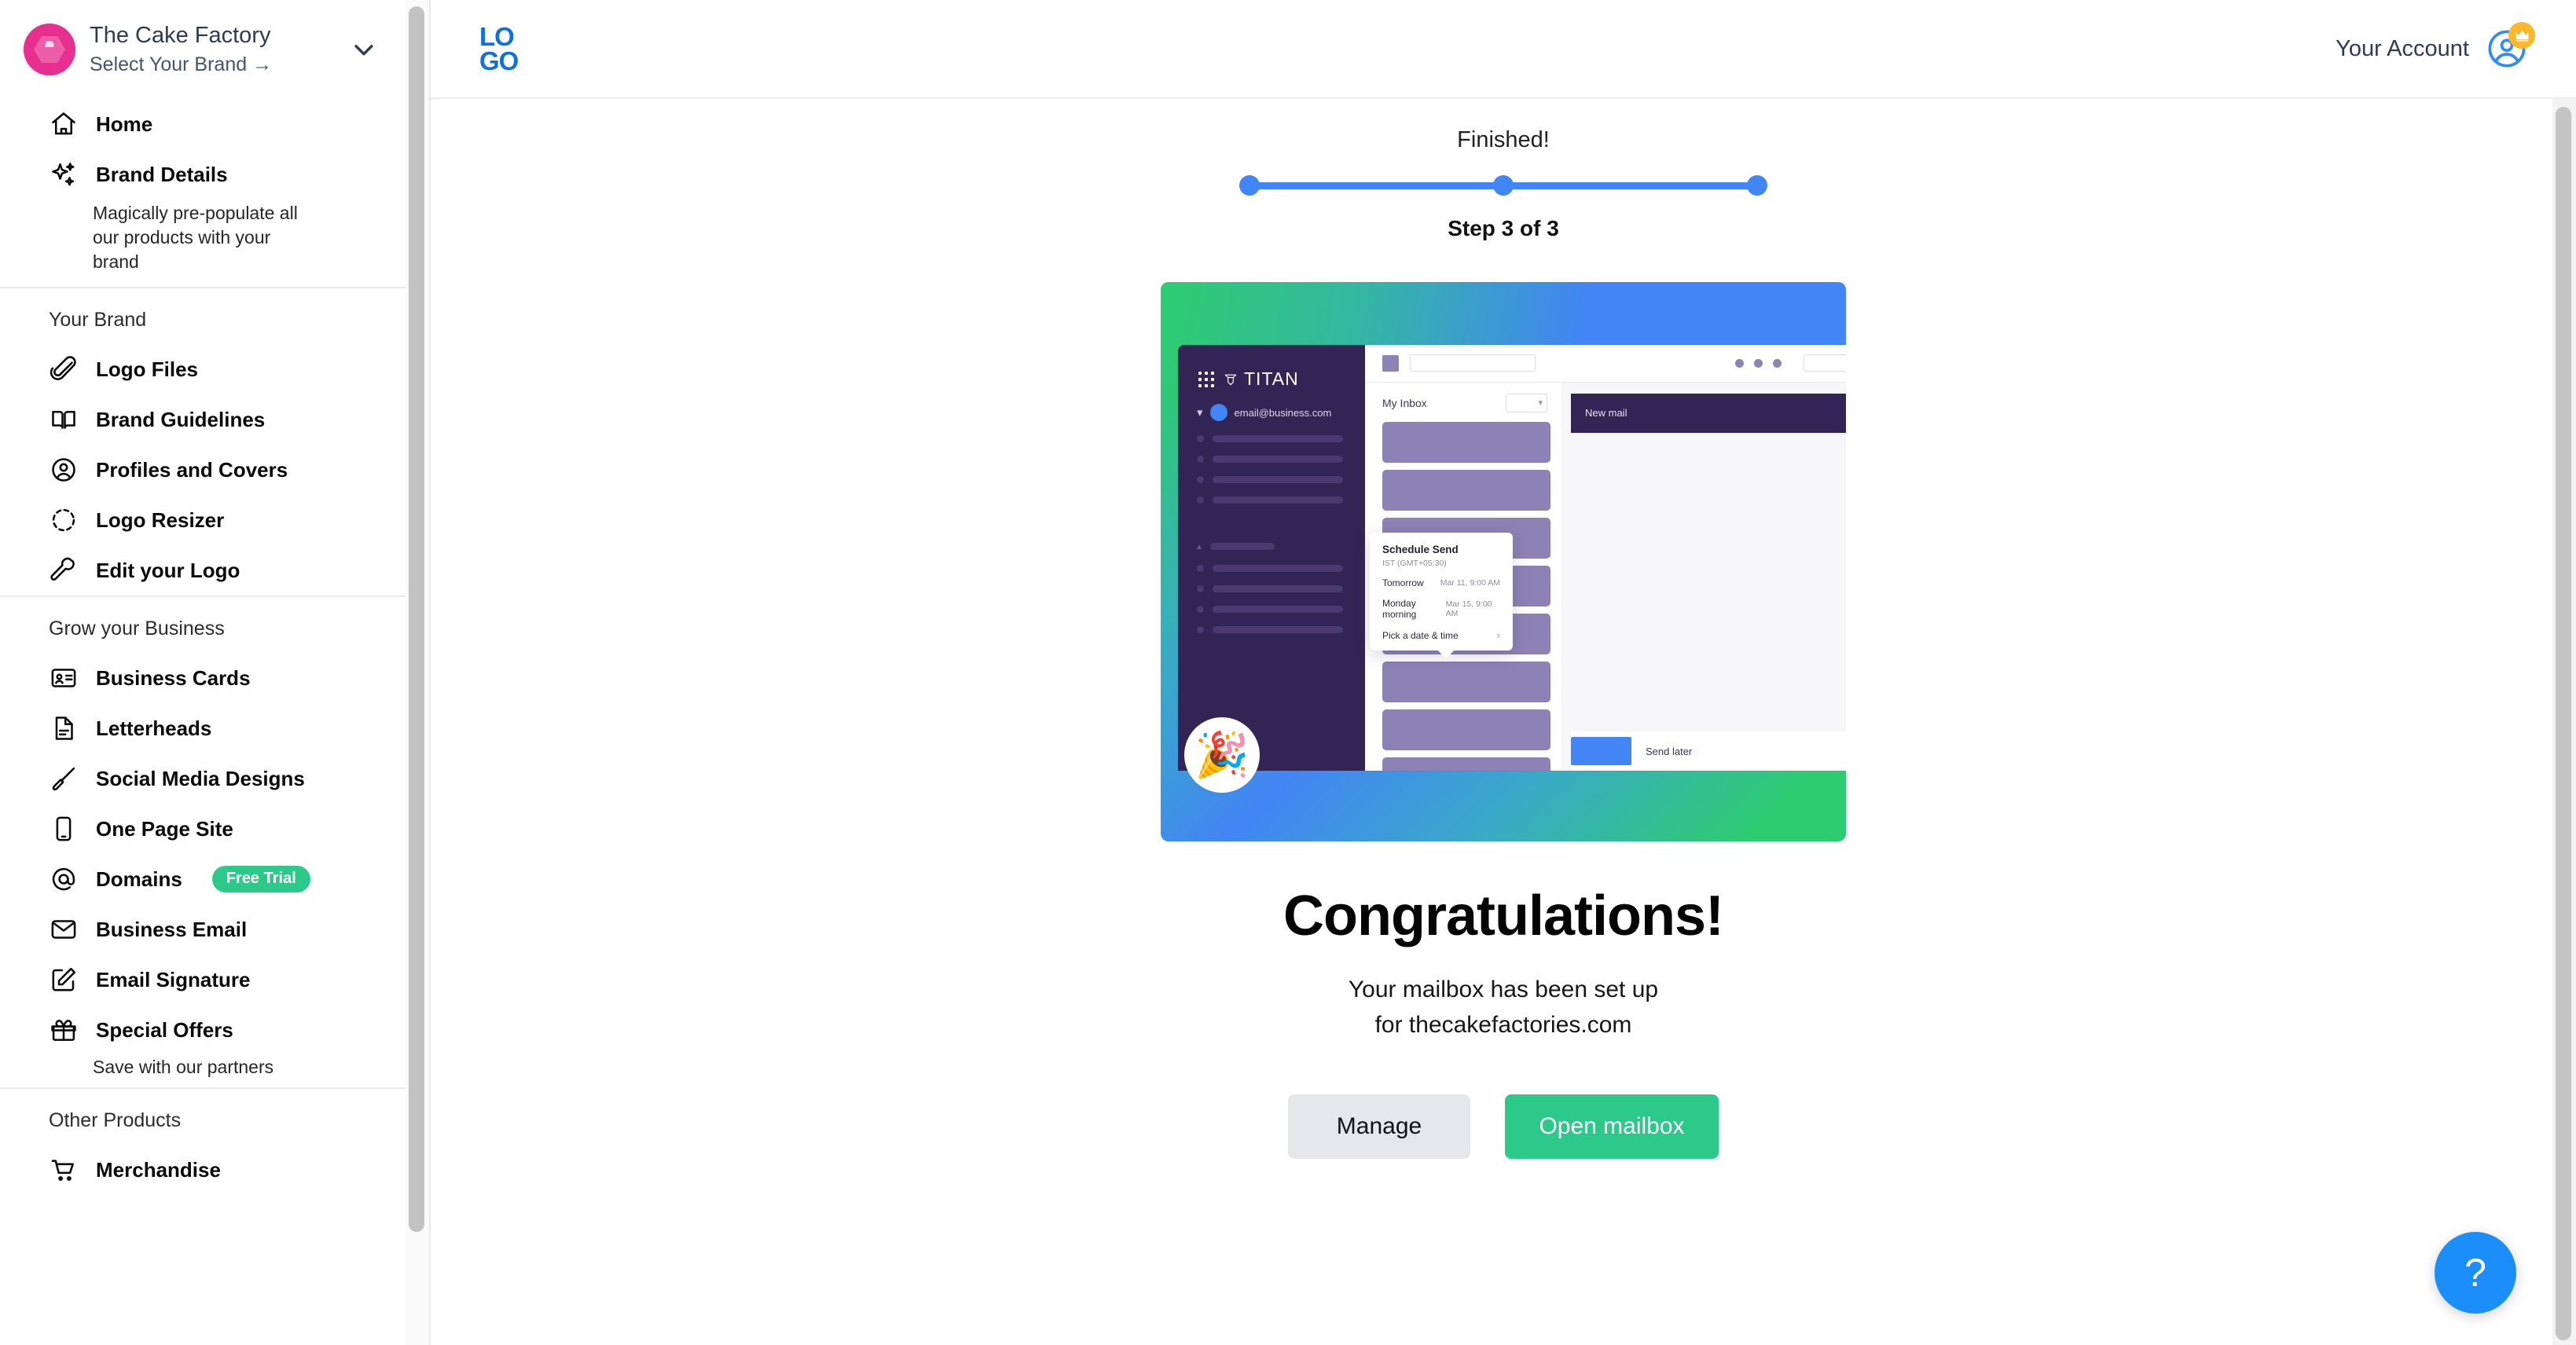  I want to click on illustration-filter-select: ▾, so click(1526, 402).